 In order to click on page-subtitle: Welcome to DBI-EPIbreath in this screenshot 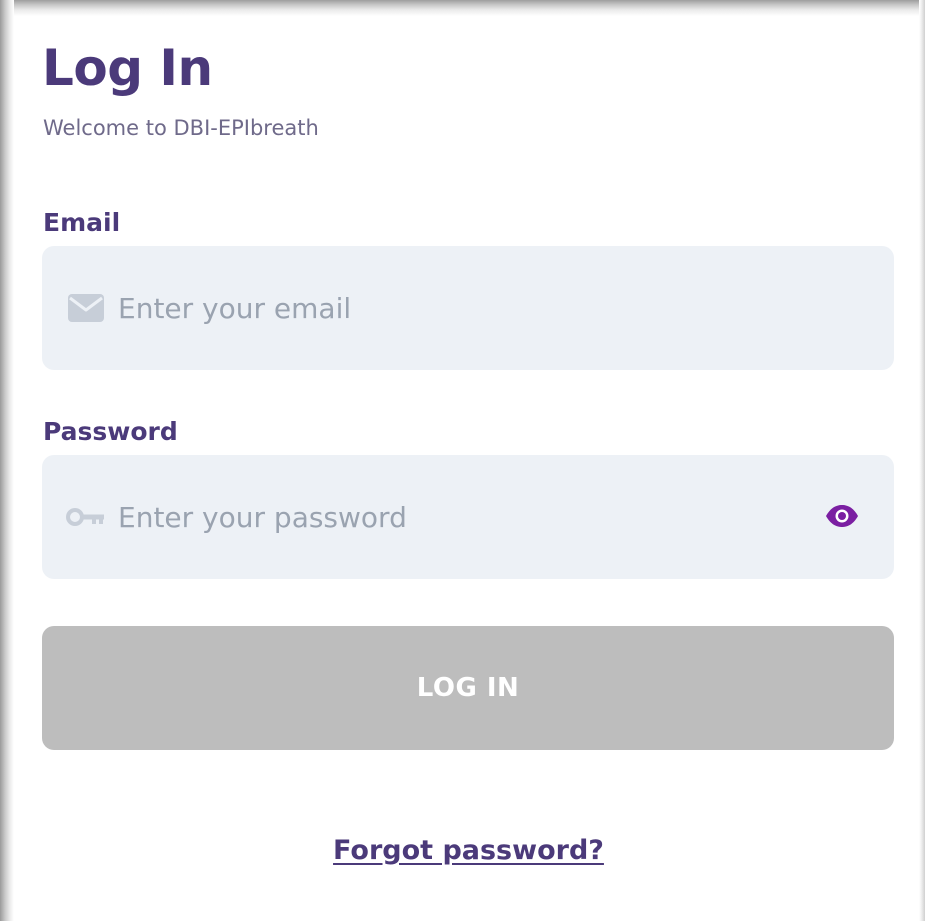, I will do `click(181, 128)`.